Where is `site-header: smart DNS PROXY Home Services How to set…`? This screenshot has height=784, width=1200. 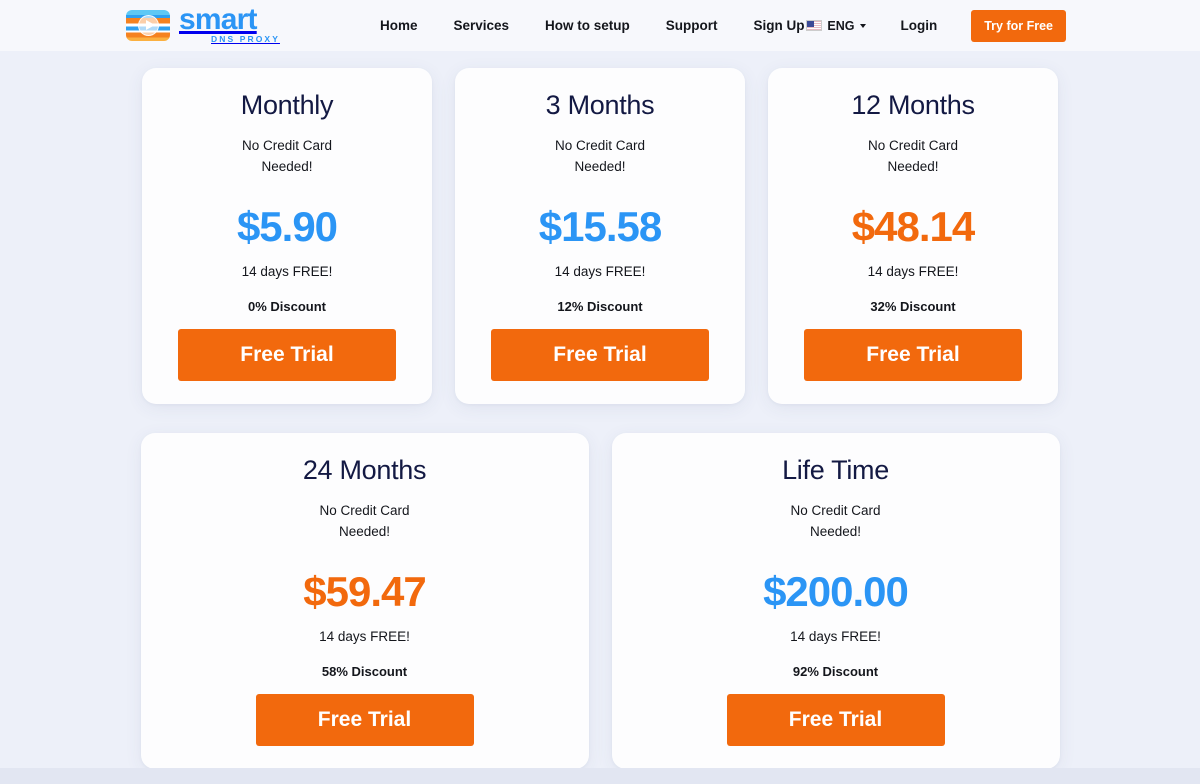 site-header: smart DNS PROXY Home Services How to set… is located at coordinates (600, 25).